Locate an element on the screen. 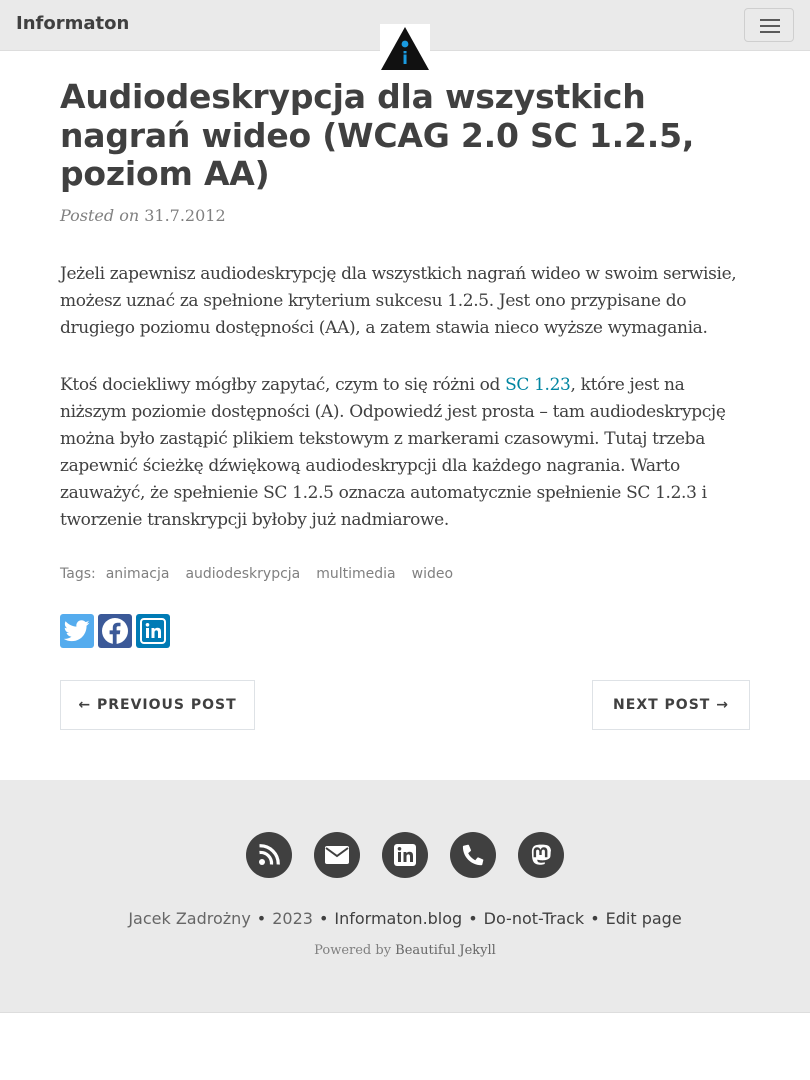 The image size is (810, 1080). linkedin-link is located at coordinates (405, 855).